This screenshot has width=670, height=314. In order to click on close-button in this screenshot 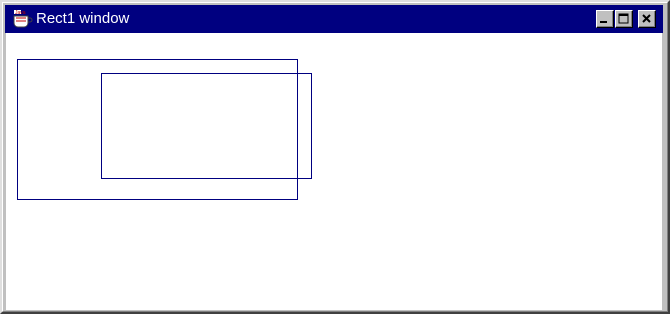, I will do `click(647, 19)`.